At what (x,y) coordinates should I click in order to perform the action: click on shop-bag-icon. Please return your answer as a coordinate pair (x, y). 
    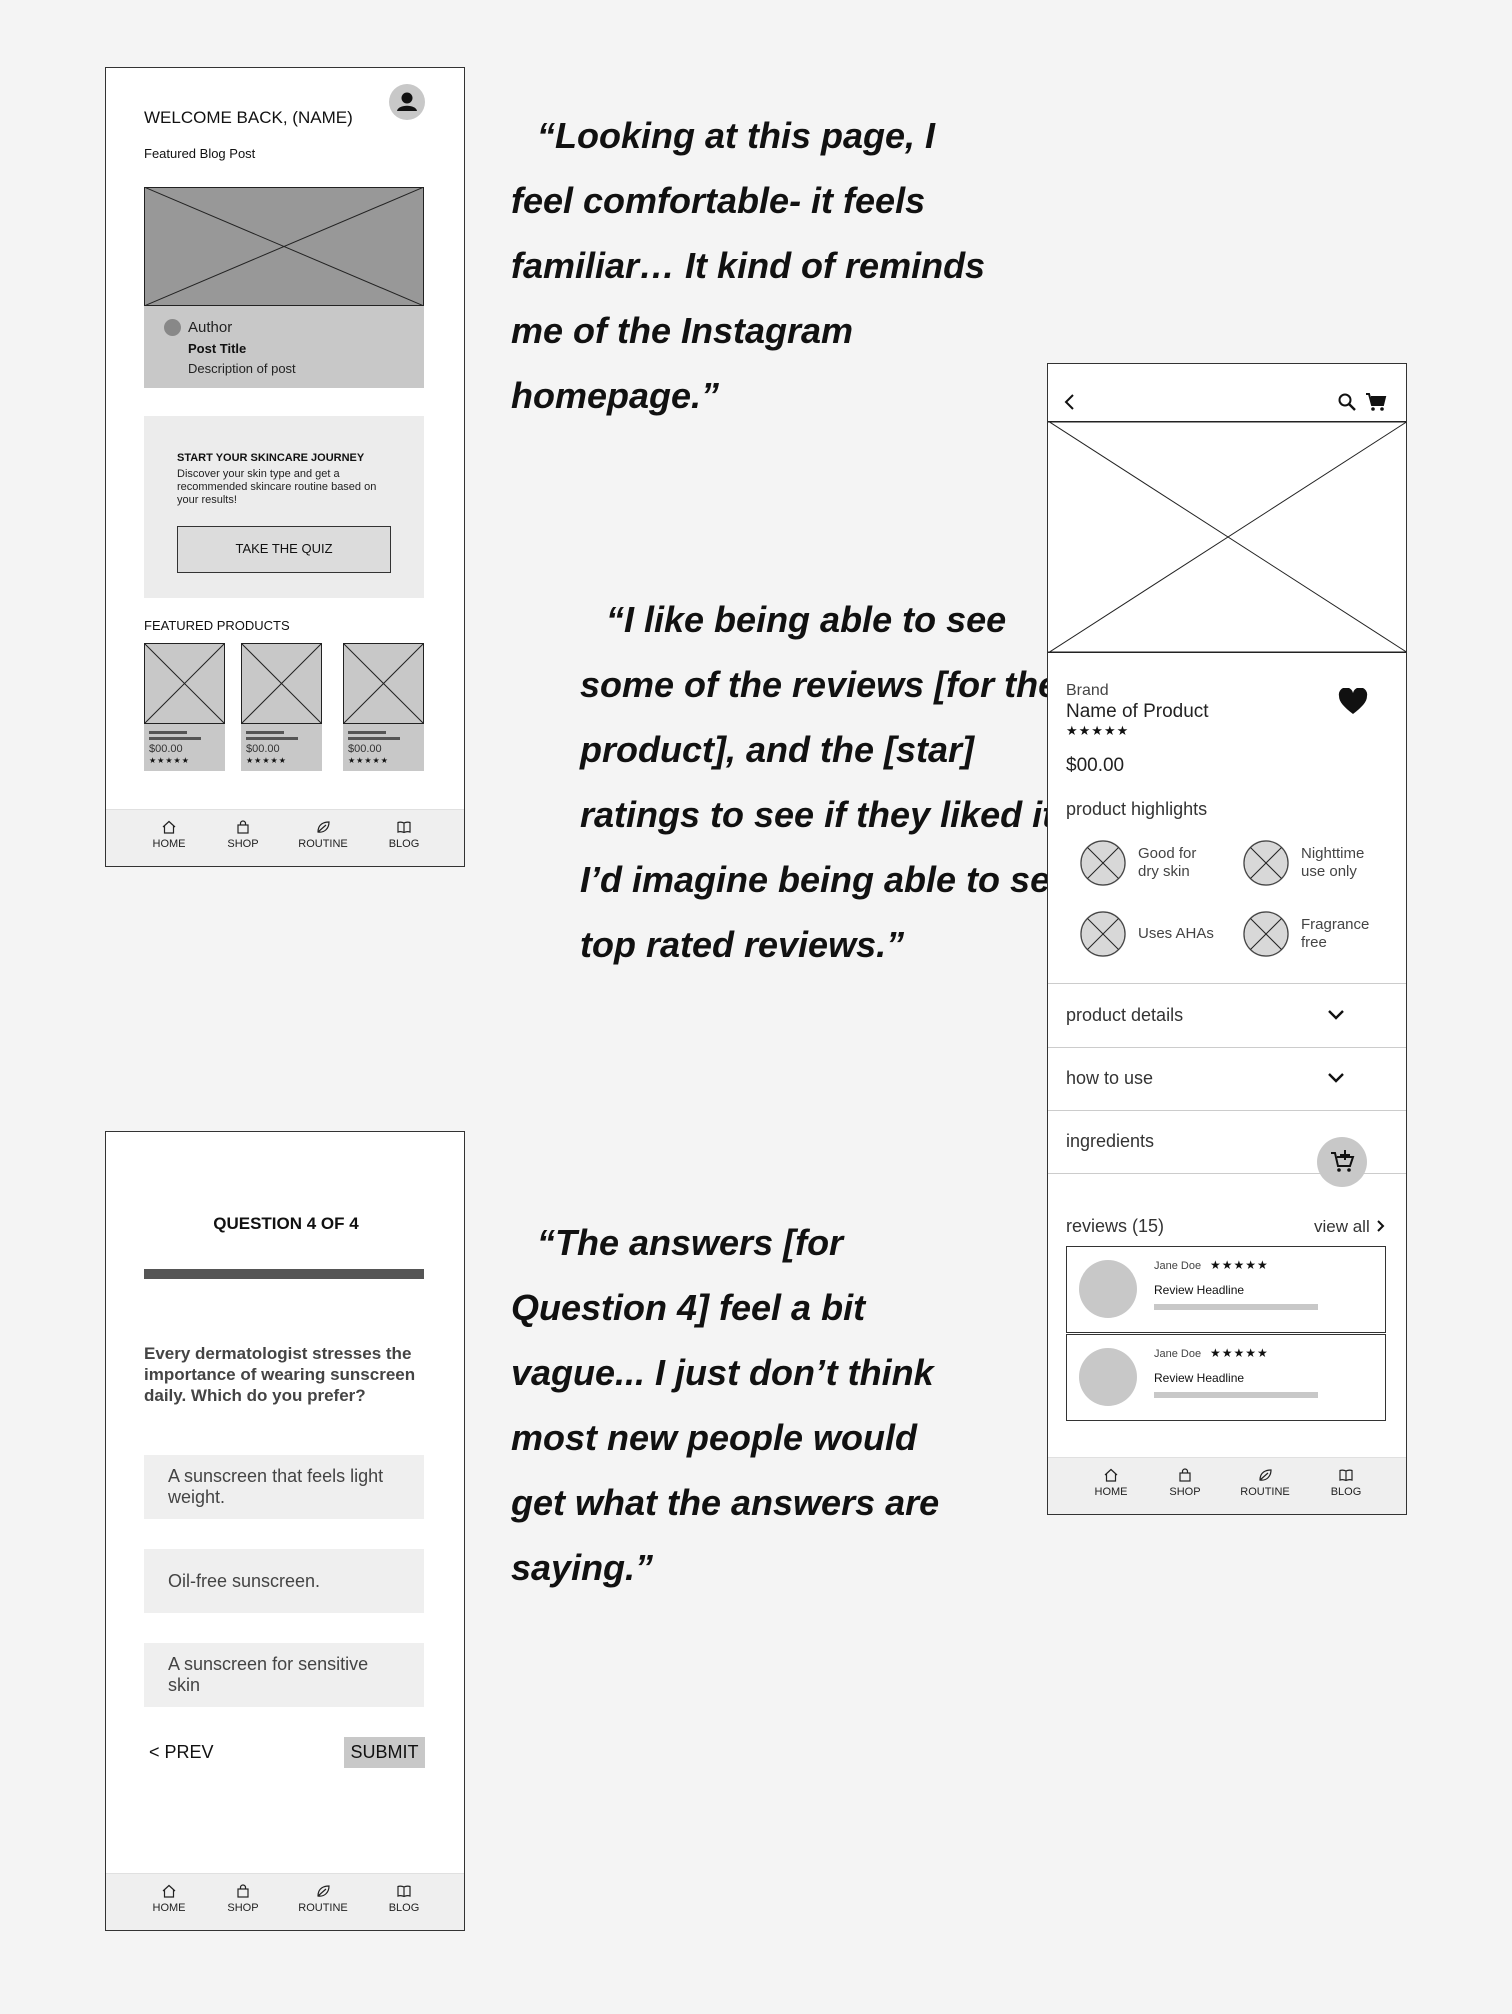
    Looking at the image, I should click on (1185, 1475).